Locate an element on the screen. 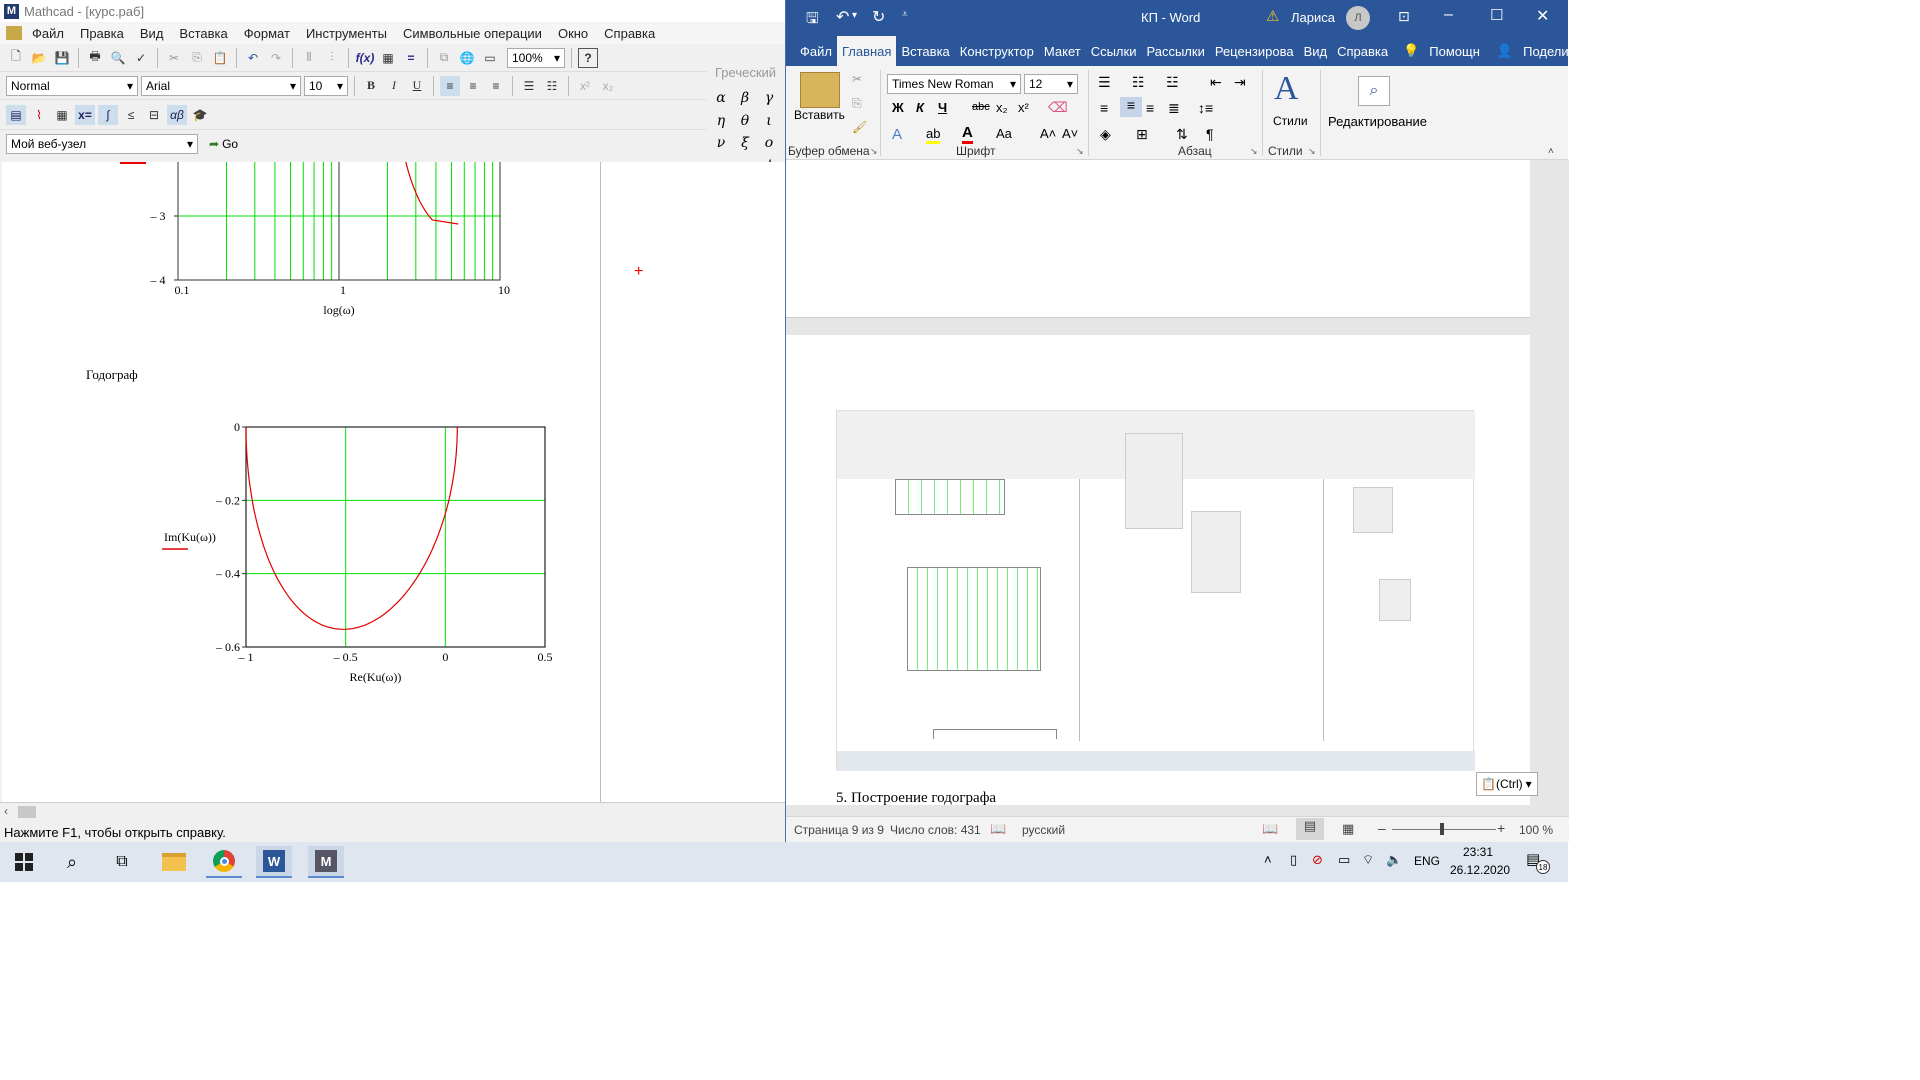  word-app-icon: W is located at coordinates (274, 862).